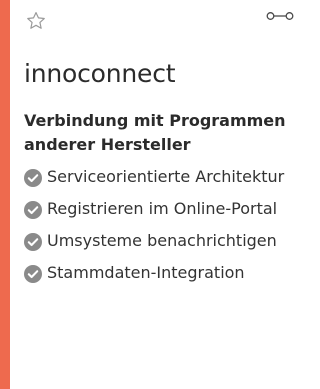  I want to click on favorite-button, so click(36, 21).